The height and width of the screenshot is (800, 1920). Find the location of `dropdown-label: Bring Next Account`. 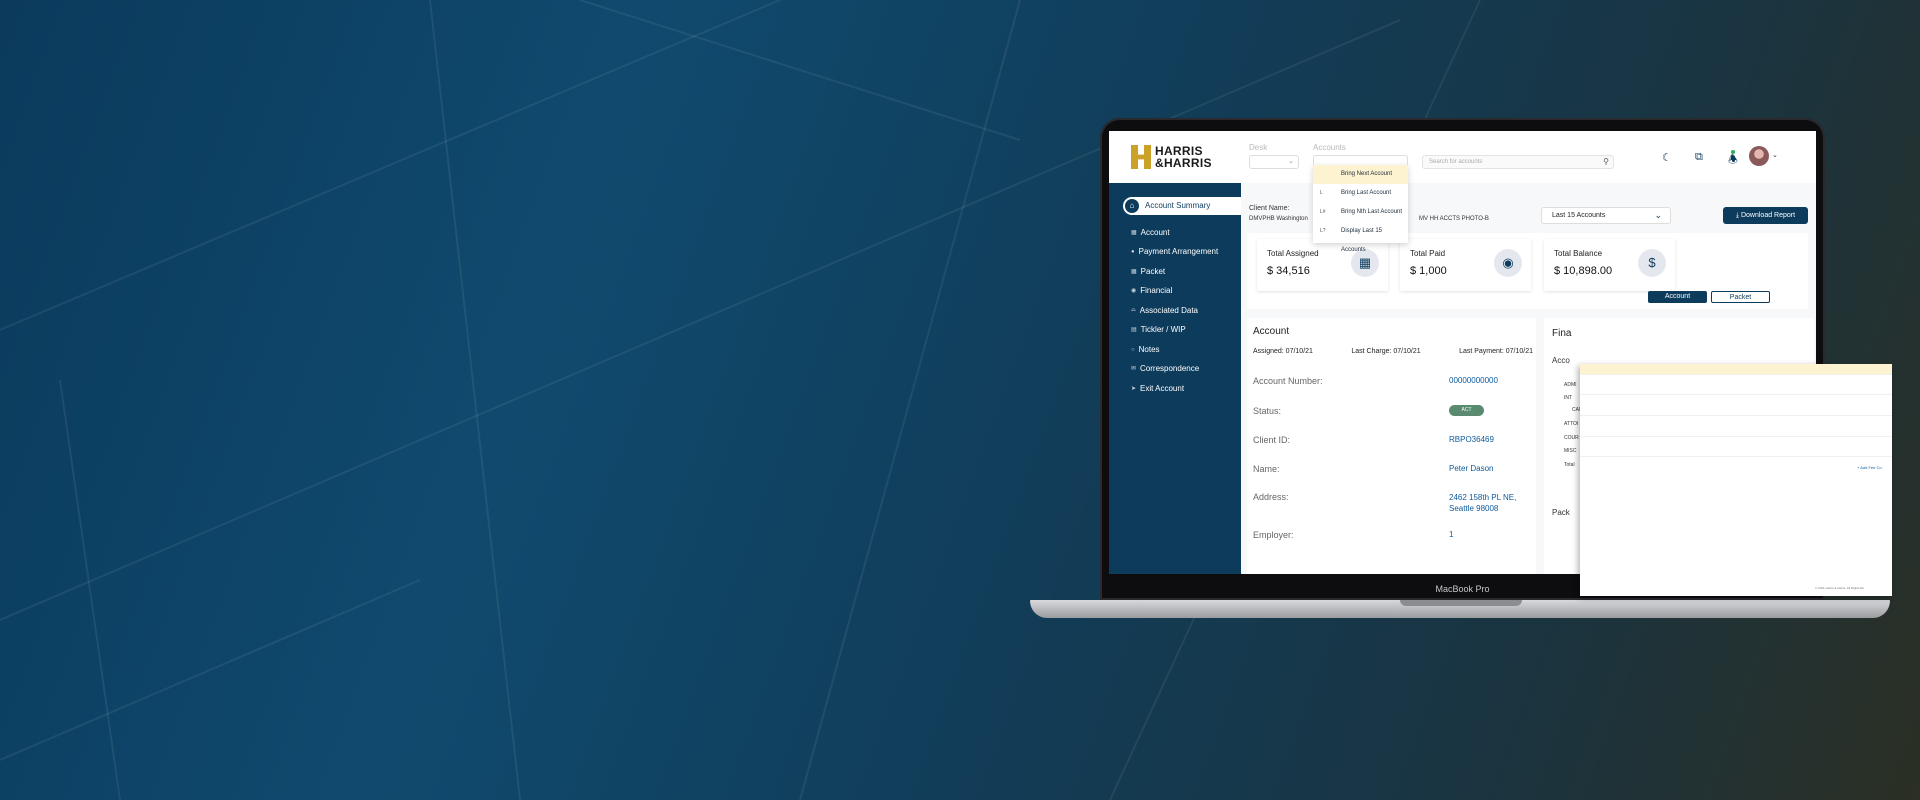

dropdown-label: Bring Next Account is located at coordinates (1367, 174).